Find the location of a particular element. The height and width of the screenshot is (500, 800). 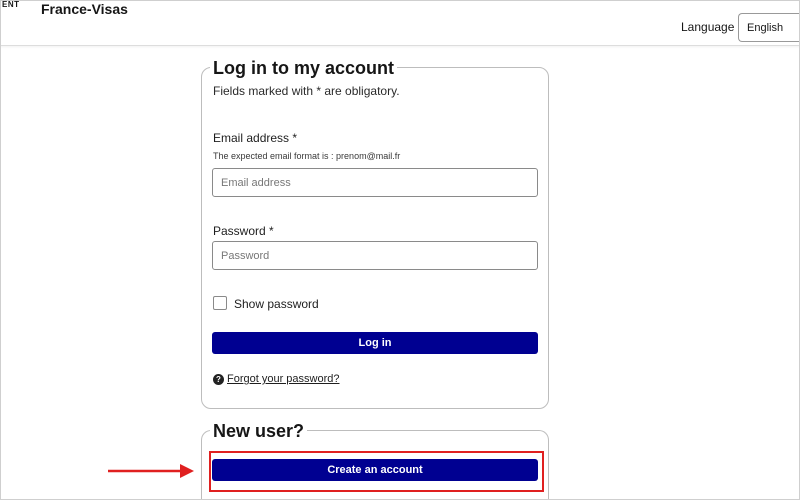

email-input is located at coordinates (375, 182).